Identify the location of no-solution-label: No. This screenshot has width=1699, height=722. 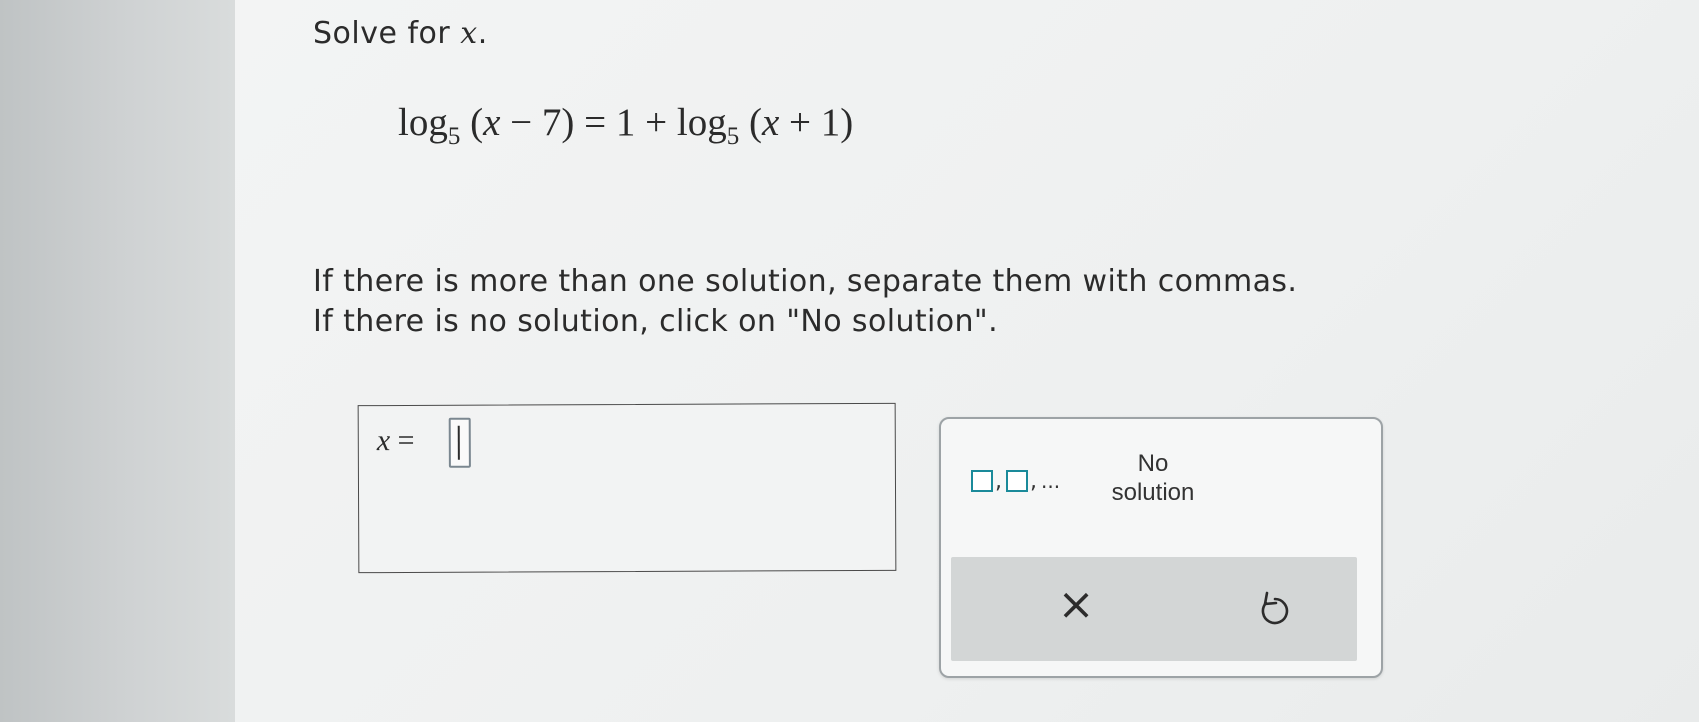
(1153, 463).